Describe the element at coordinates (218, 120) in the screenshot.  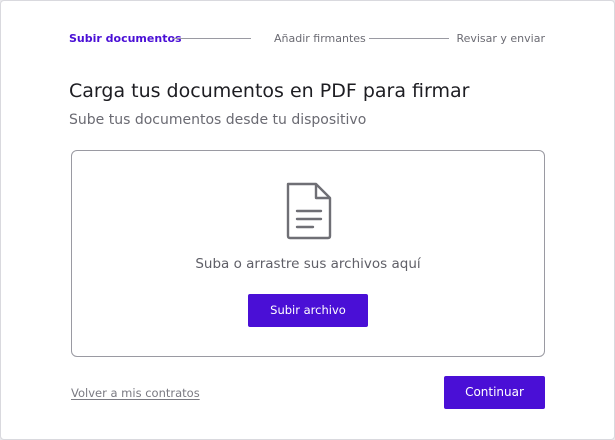
I see `page-subtitle: Sube tus documentos desde tu dispositivo` at that location.